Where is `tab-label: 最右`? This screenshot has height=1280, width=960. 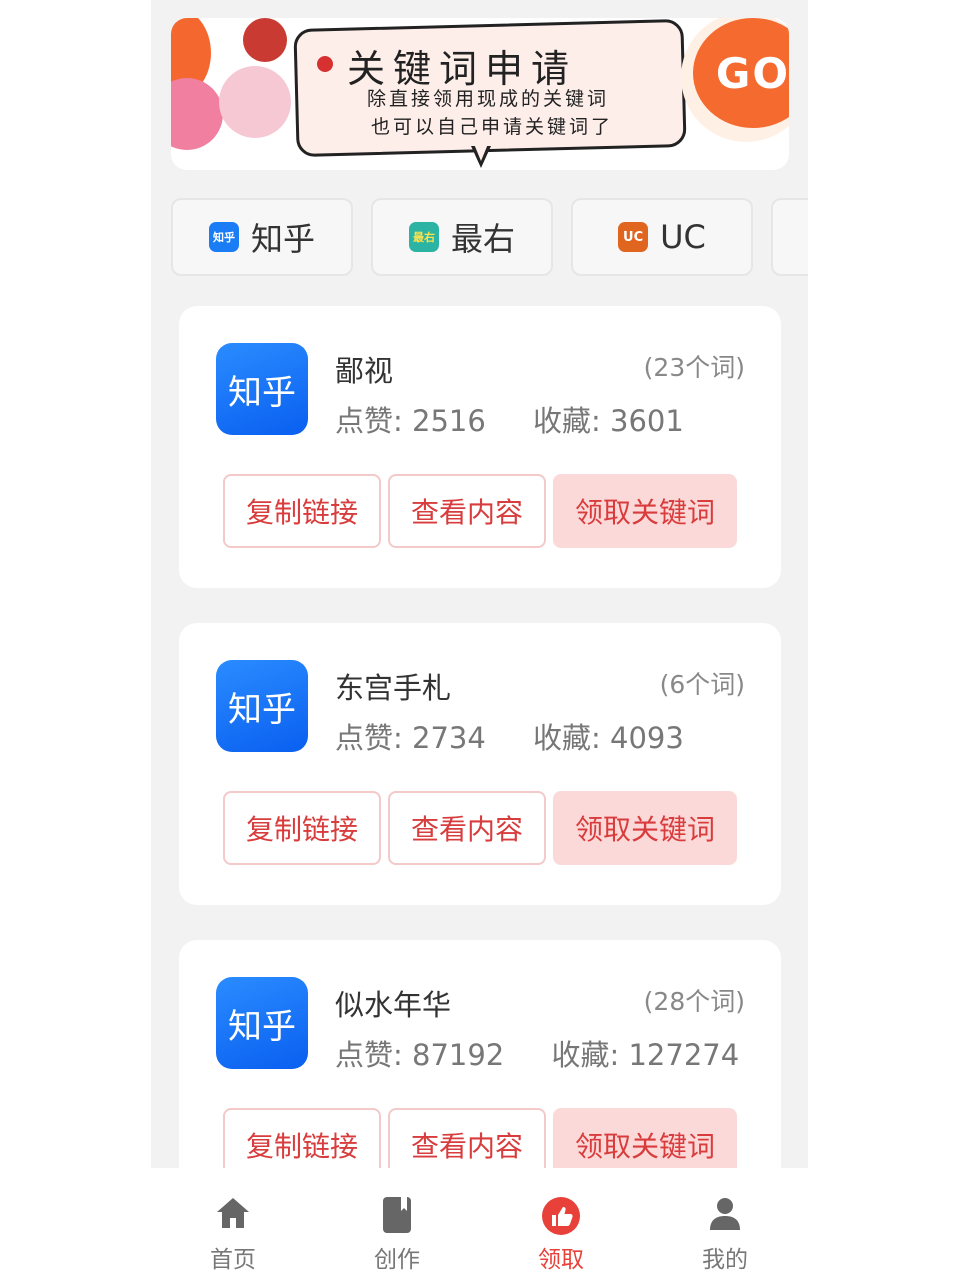 tab-label: 最右 is located at coordinates (482, 239).